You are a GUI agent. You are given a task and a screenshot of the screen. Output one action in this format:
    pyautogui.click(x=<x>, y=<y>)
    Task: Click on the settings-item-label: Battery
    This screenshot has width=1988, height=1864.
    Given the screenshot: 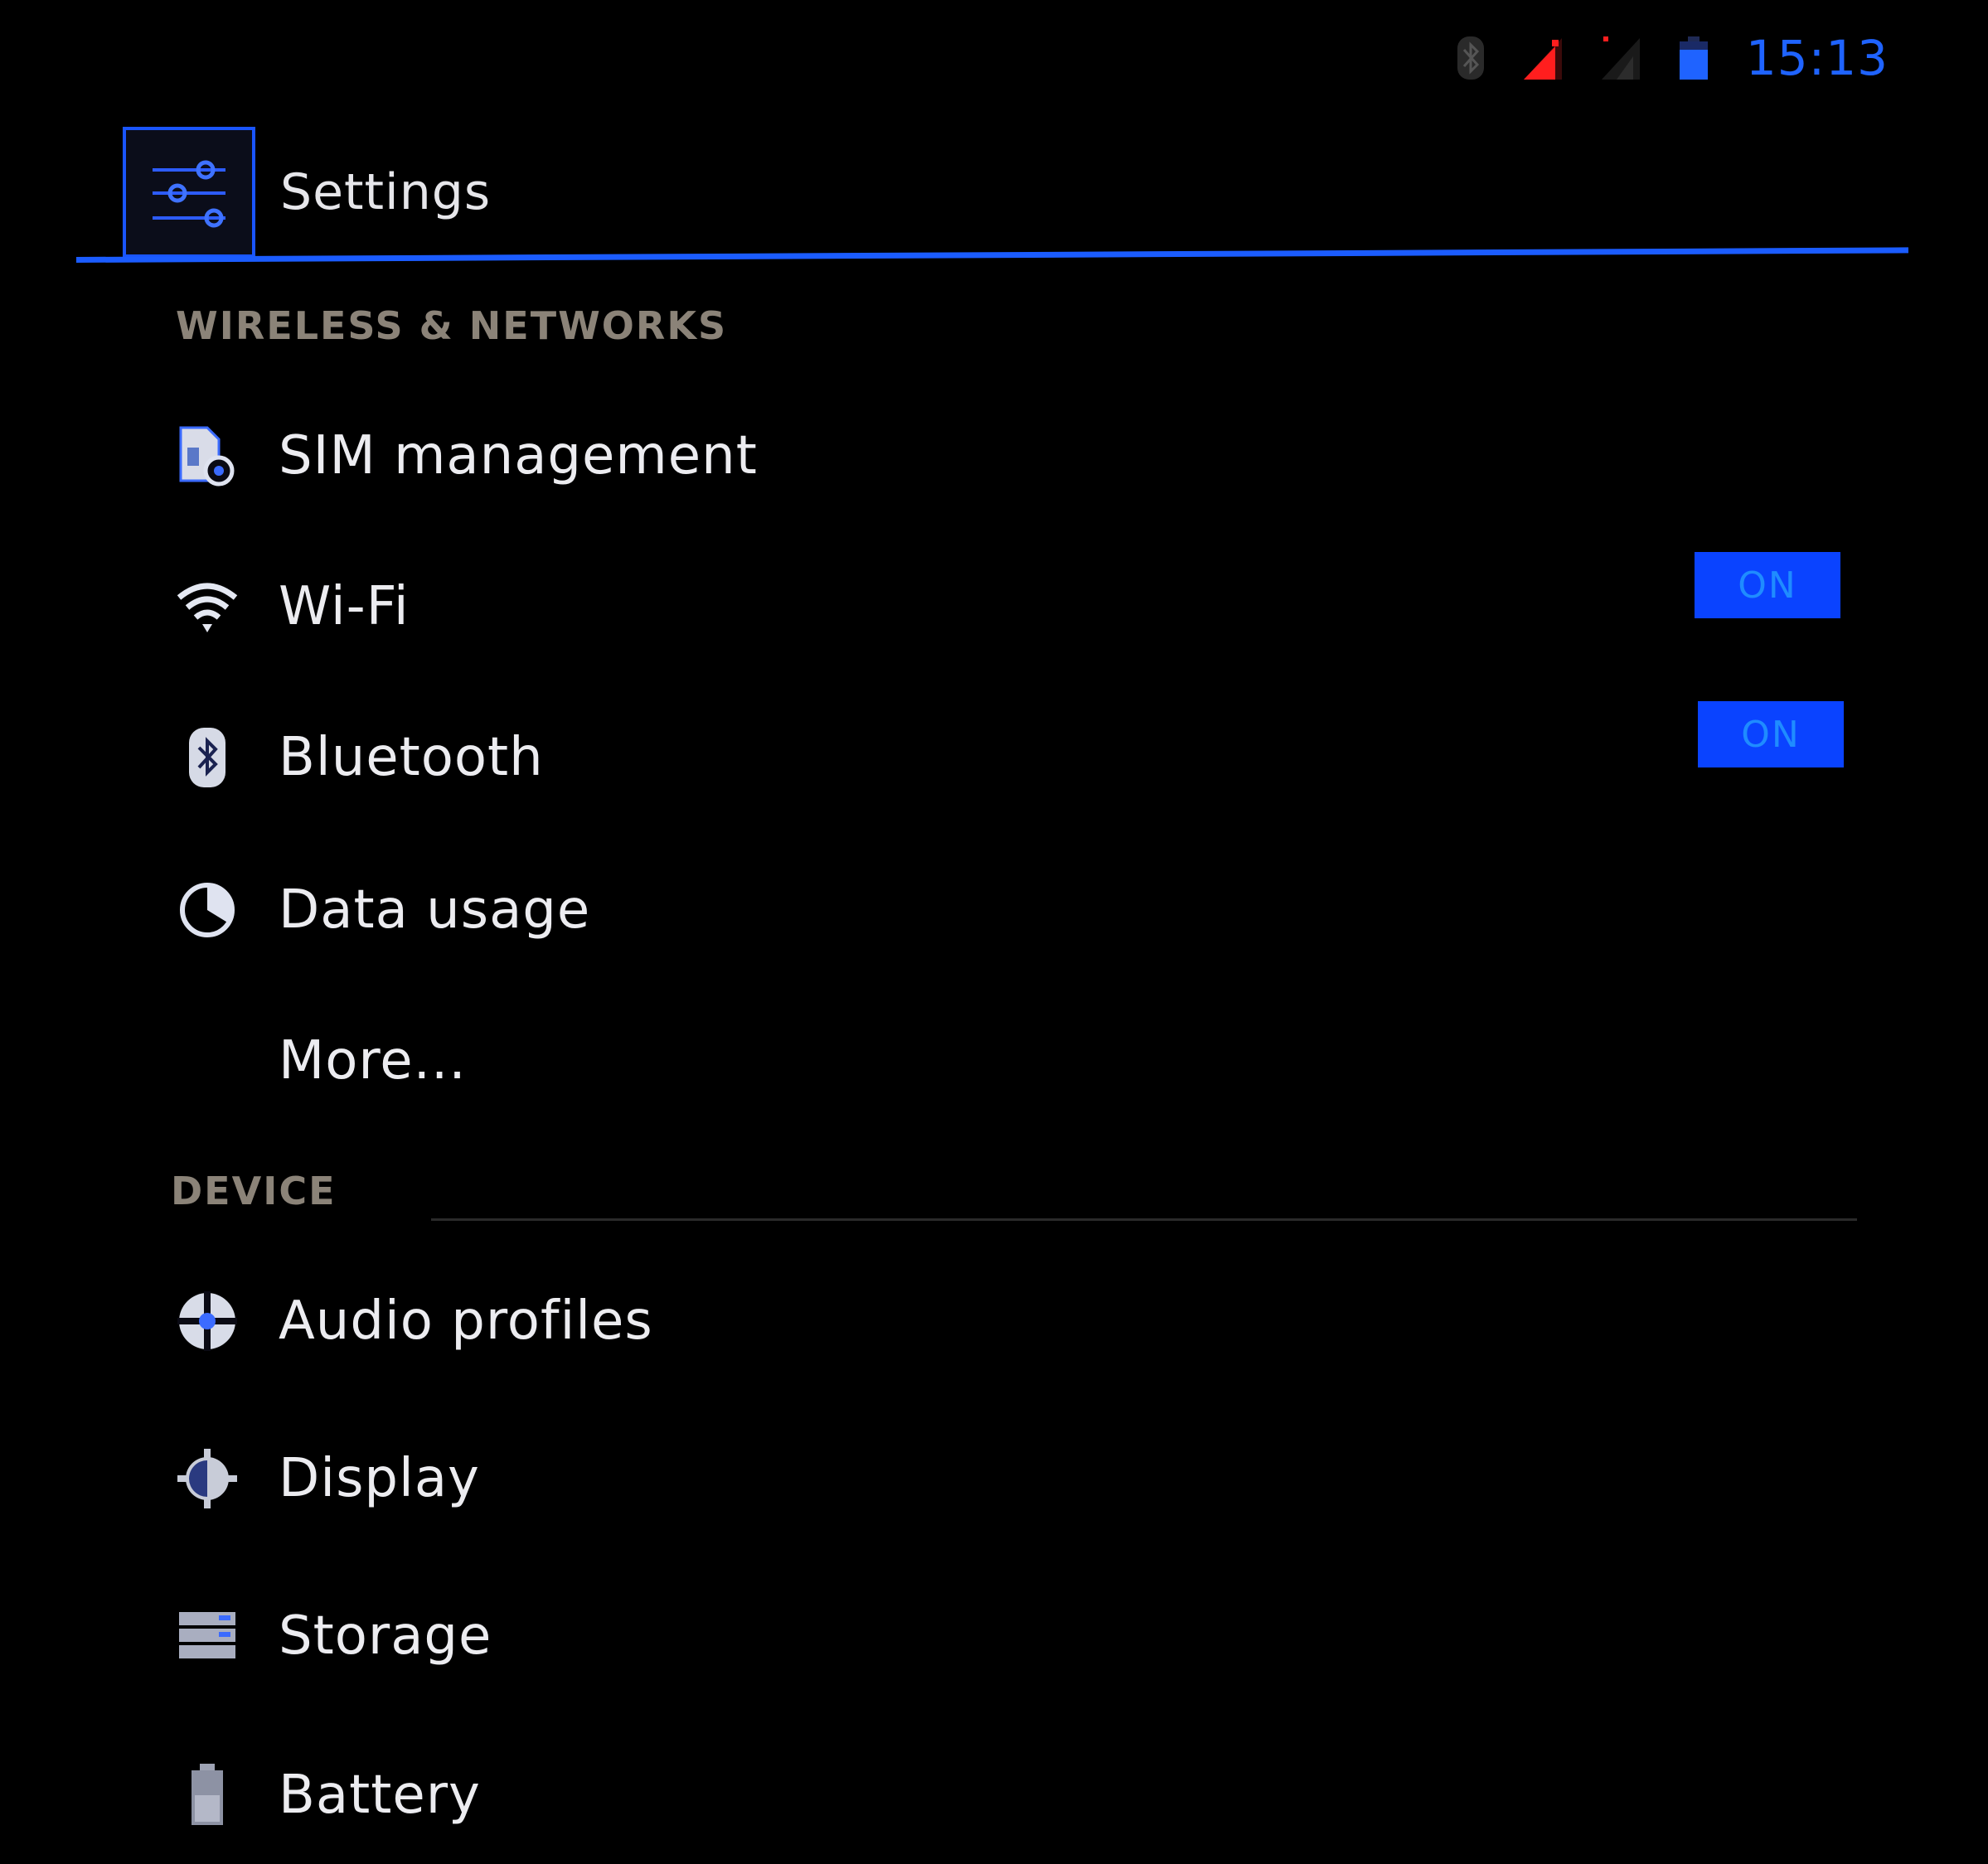 What is the action you would take?
    pyautogui.click(x=380, y=1795)
    